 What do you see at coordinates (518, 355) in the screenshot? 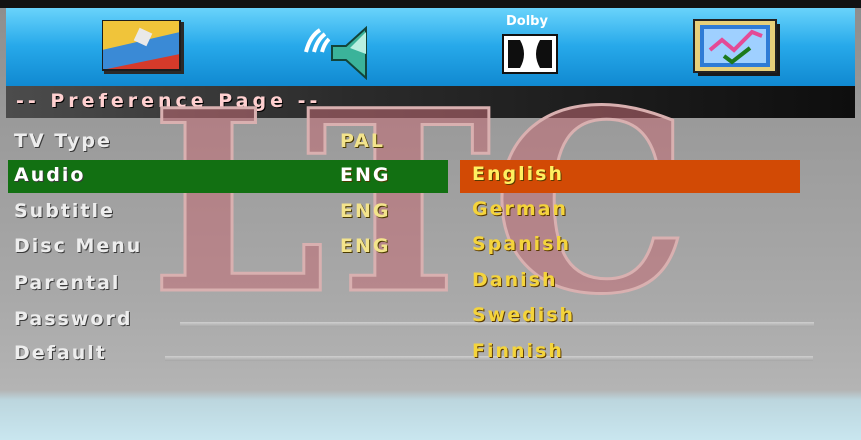
I see `language-option-finnish: Finnish` at bounding box center [518, 355].